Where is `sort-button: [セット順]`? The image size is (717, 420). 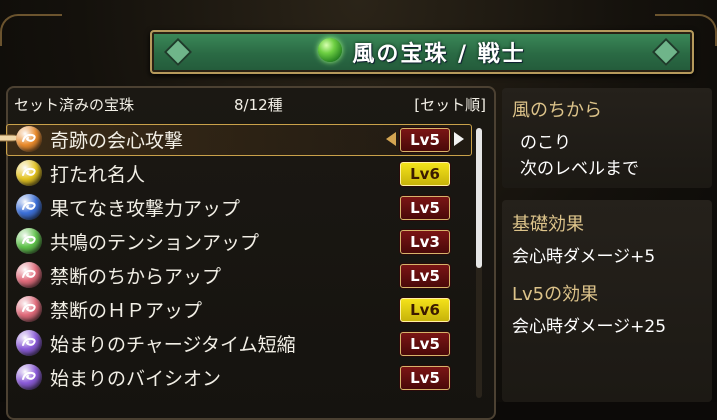 sort-button: [セット順] is located at coordinates (450, 104).